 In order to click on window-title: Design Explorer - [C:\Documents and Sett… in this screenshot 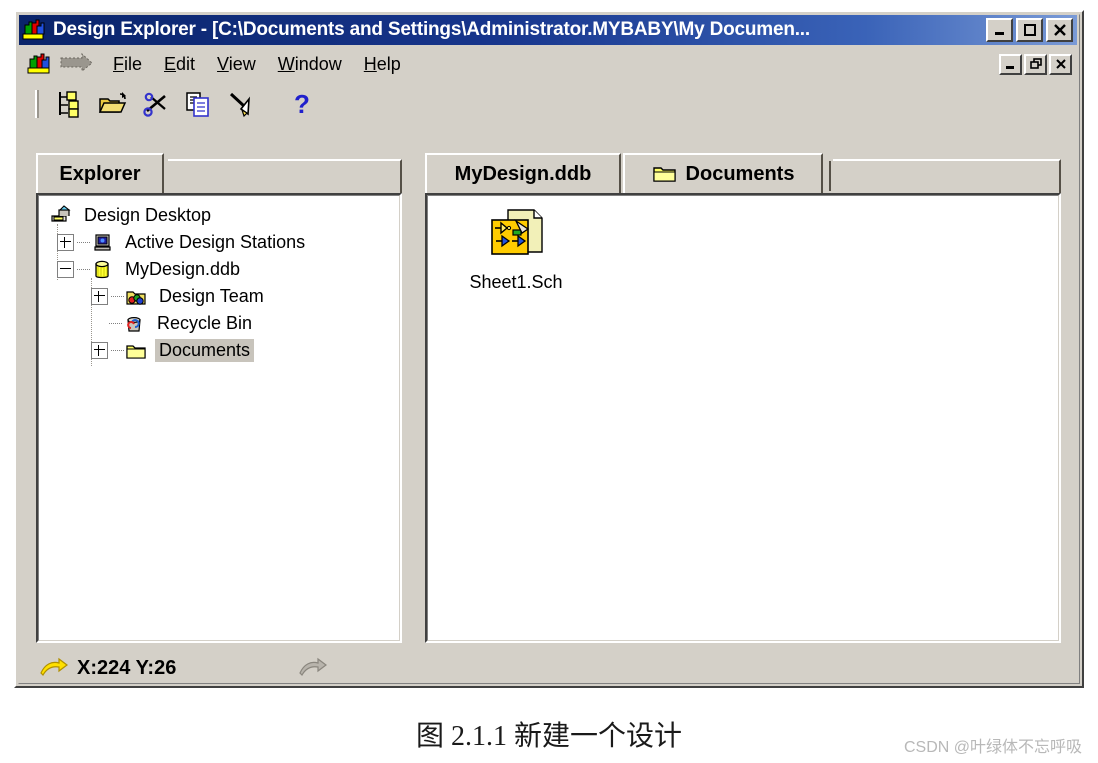, I will do `click(431, 29)`.